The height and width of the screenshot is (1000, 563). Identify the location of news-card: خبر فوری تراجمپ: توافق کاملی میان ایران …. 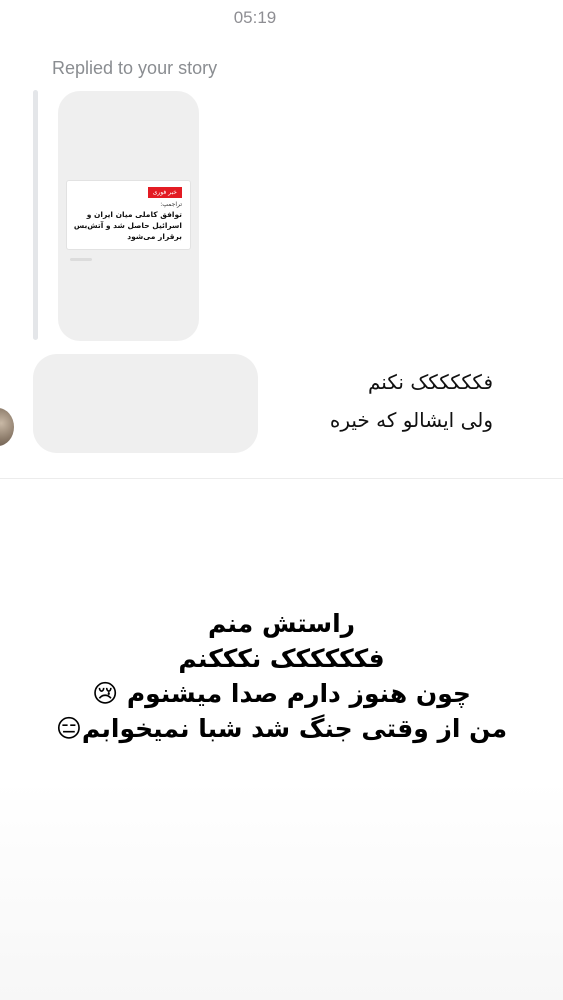
(128, 215).